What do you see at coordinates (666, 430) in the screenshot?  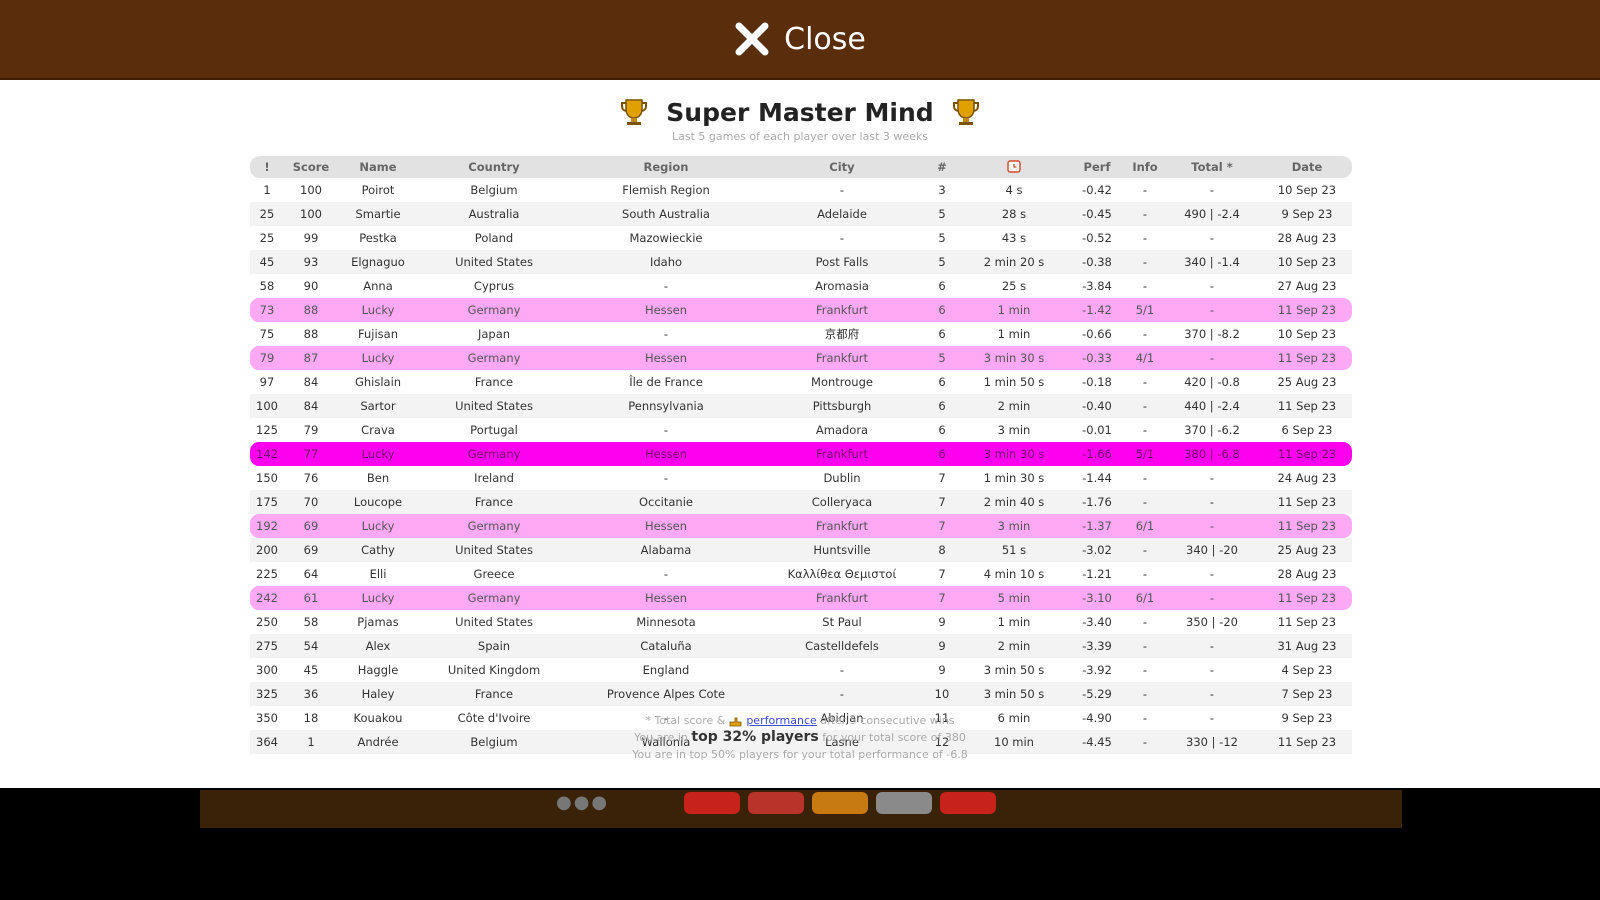 I see `cell-region: -` at bounding box center [666, 430].